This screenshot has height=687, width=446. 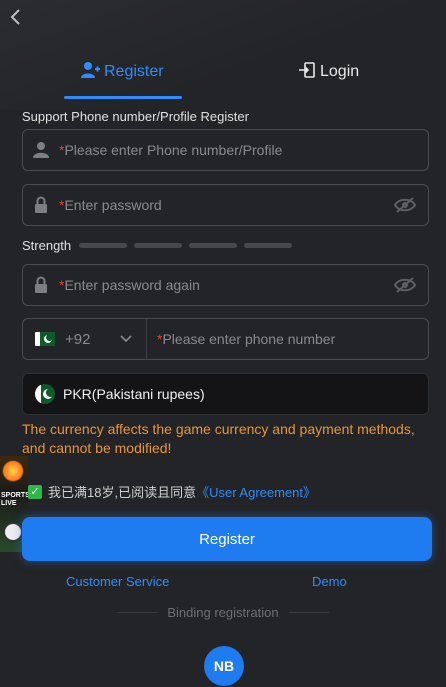 I want to click on password-strength: Strength, so click(x=160, y=245).